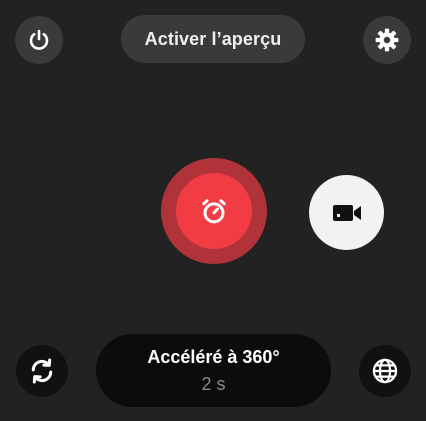 Image resolution: width=426 pixels, height=421 pixels. I want to click on capture-mode-selector: Accéléré à 360° 2 s, so click(213, 370).